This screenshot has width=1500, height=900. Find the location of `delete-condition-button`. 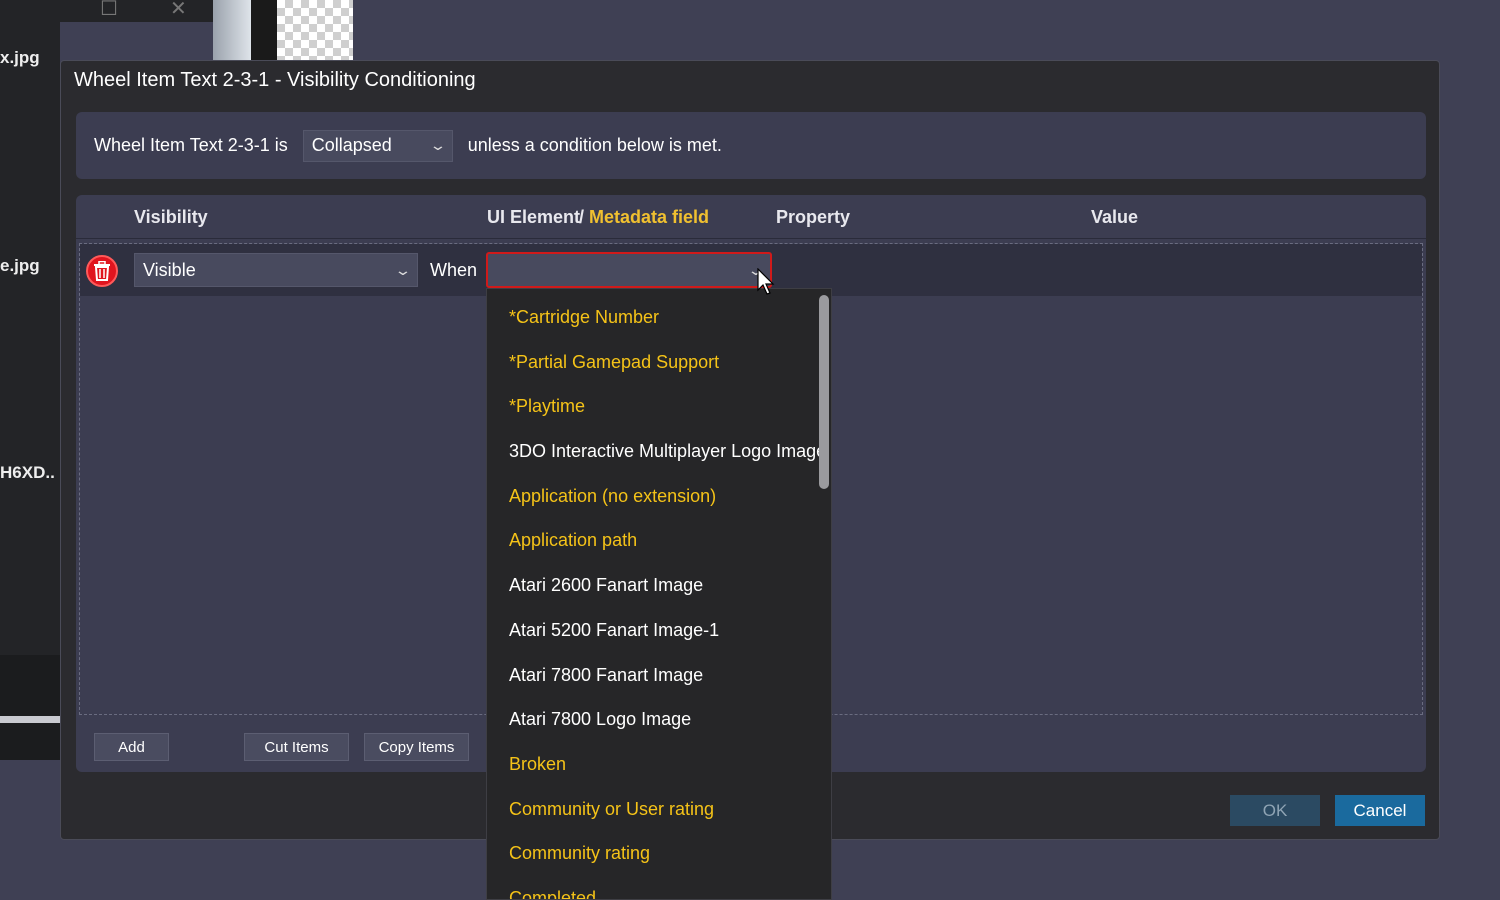

delete-condition-button is located at coordinates (102, 271).